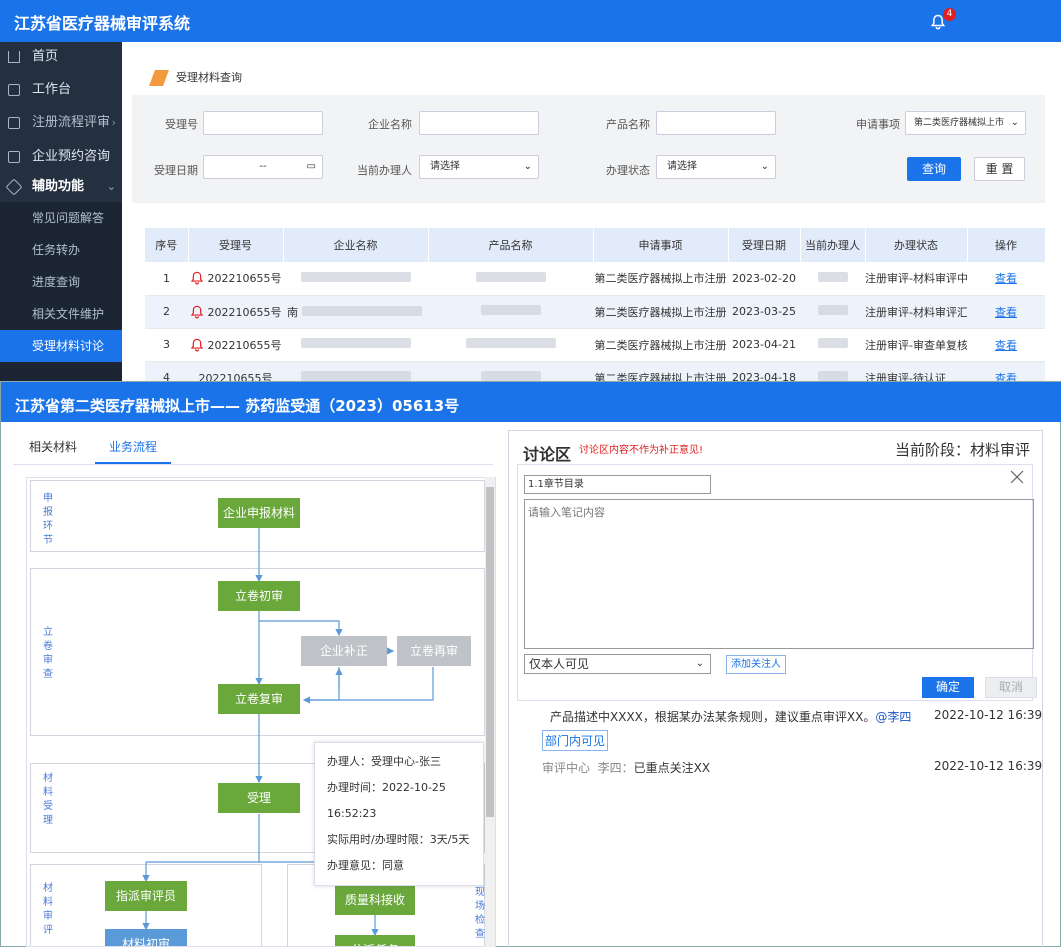  Describe the element at coordinates (244, 312) in the screenshot. I see `accept-no: 202210655号` at that location.